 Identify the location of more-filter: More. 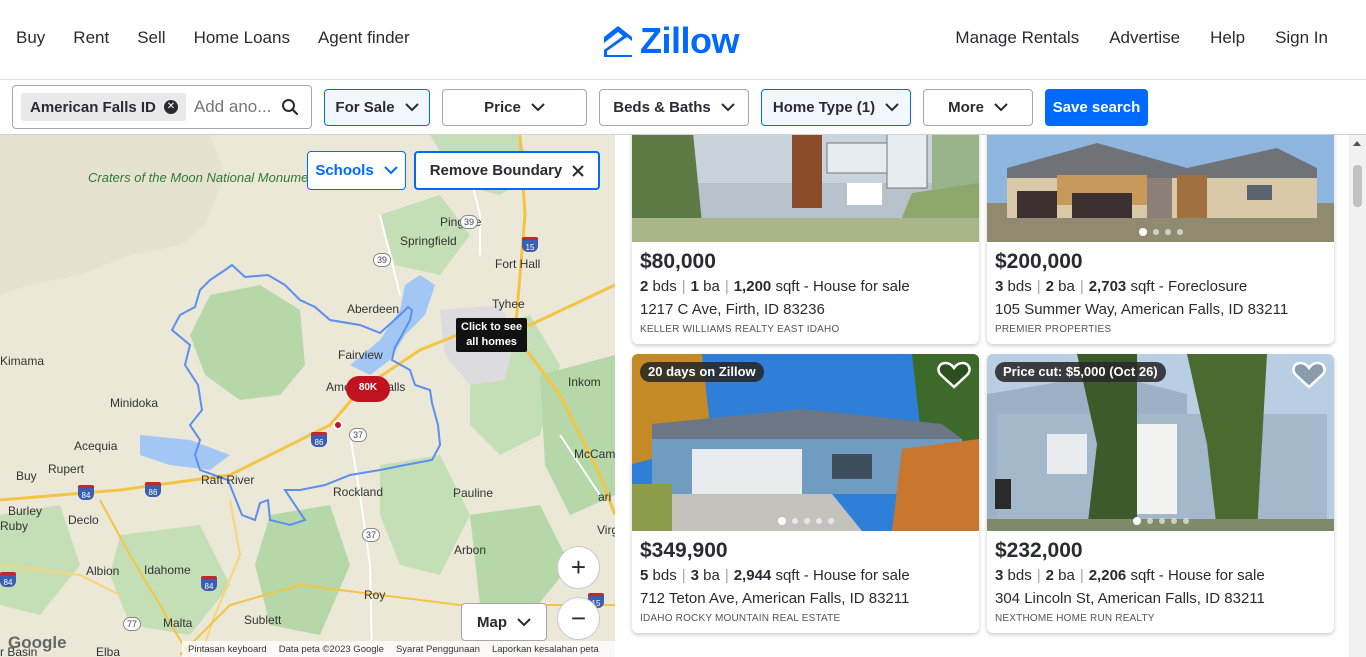
(978, 107).